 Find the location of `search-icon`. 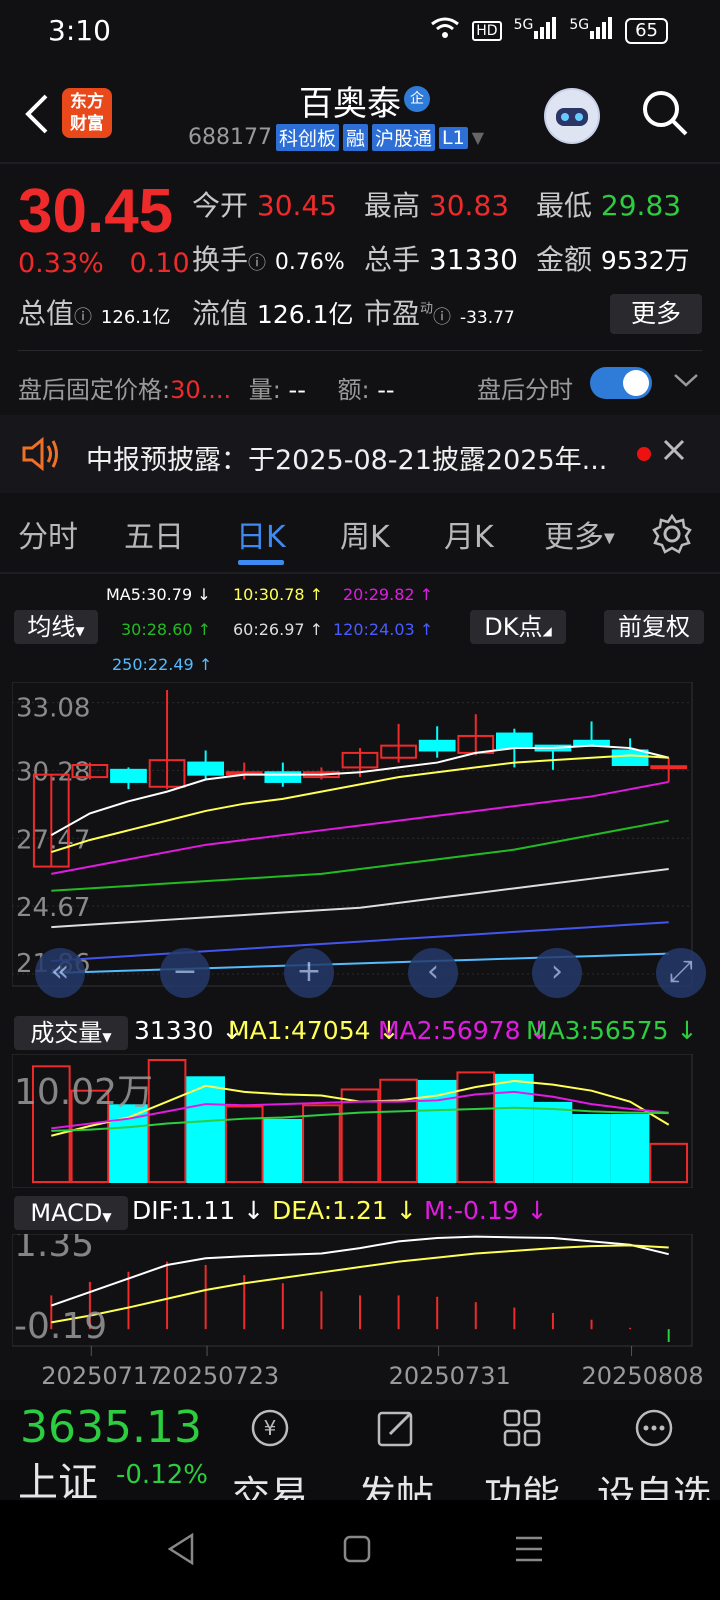

search-icon is located at coordinates (665, 113).